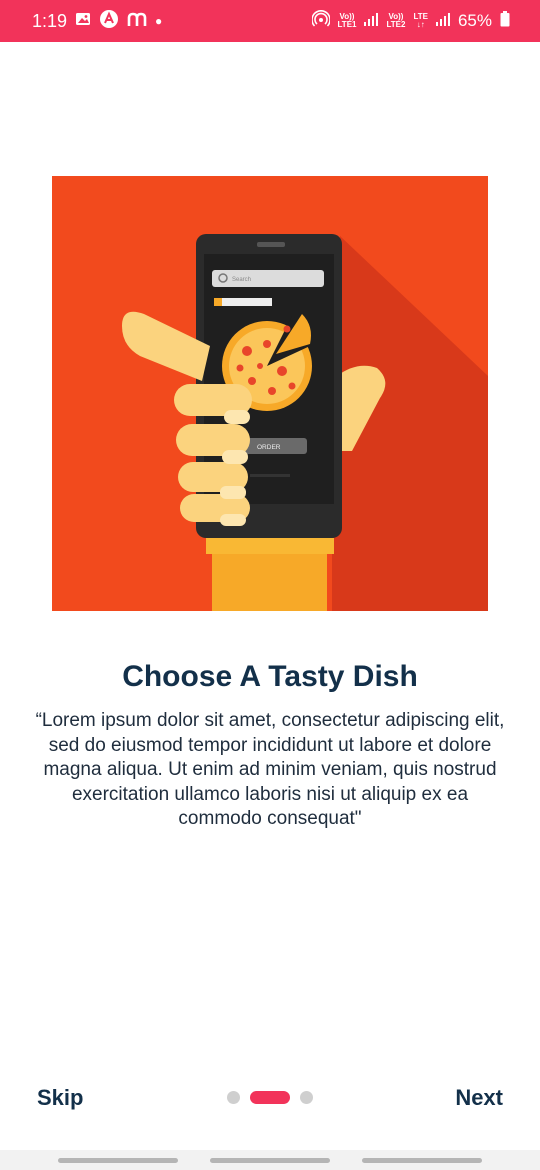 This screenshot has height=1170, width=540. What do you see at coordinates (410, 21) in the screenshot?
I see `status-bar-right: Vo)) LTE1 Vo)) LTE2 LTE ↓↑ 65%` at bounding box center [410, 21].